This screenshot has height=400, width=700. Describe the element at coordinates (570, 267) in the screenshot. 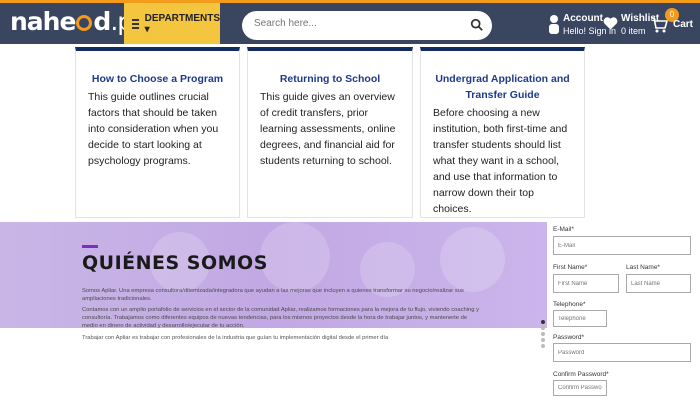

I see `first-name-label: First Name*` at that location.